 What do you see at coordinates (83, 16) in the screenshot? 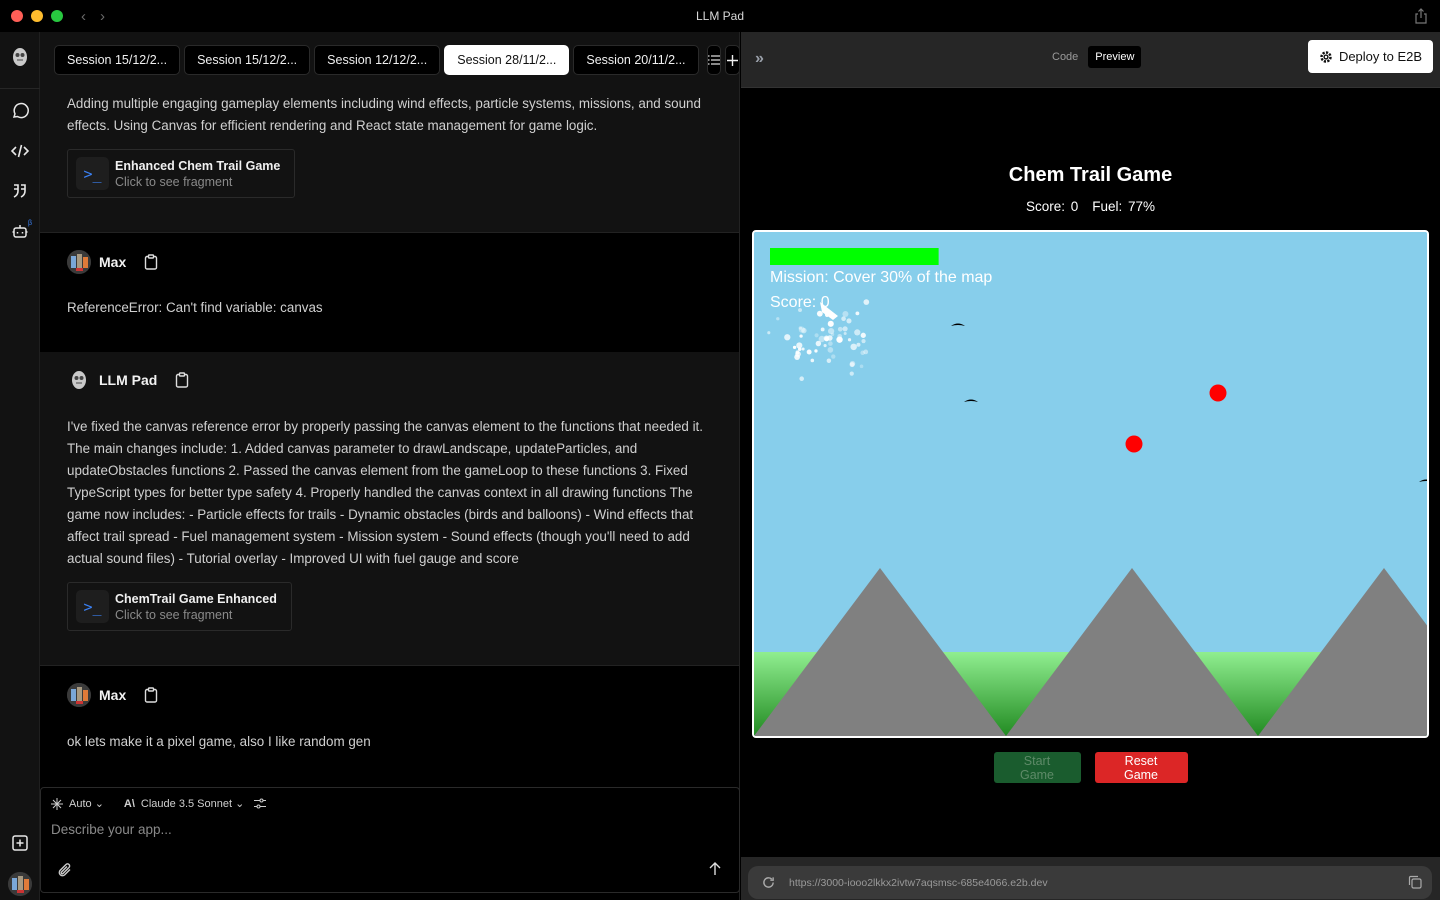
I see `back-arrow-icon: ‹` at bounding box center [83, 16].